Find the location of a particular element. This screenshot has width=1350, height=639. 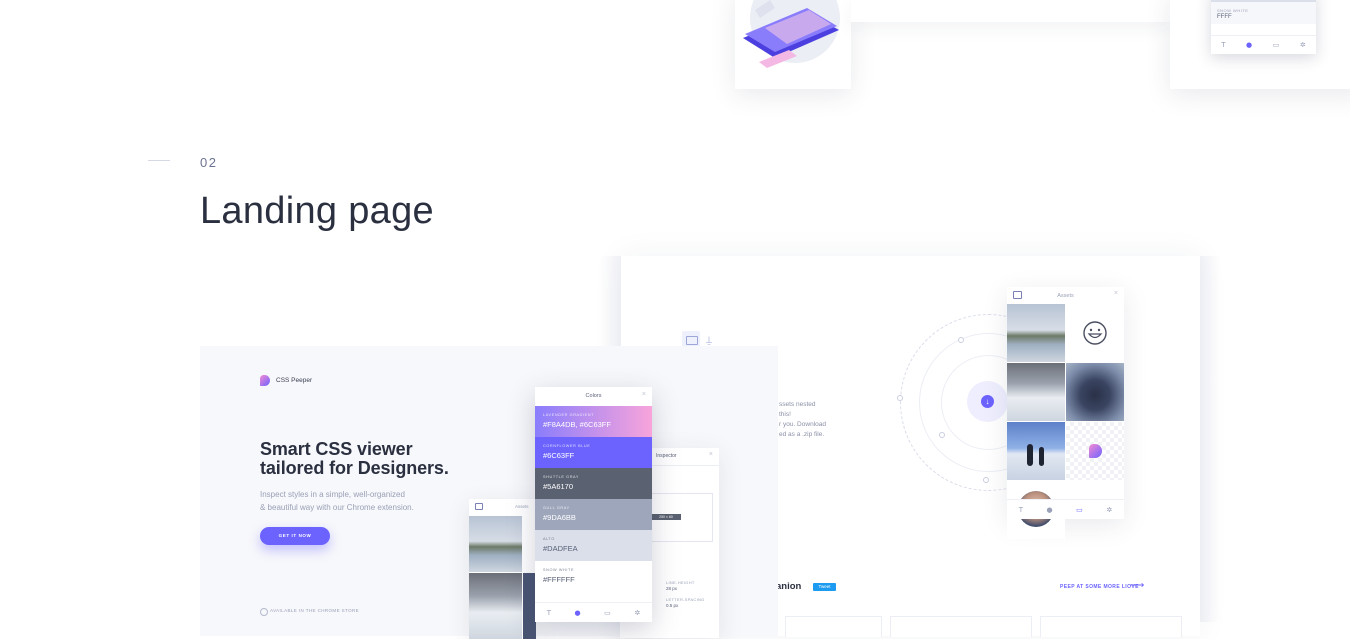

colors-panel-header: Colors × is located at coordinates (593, 396).